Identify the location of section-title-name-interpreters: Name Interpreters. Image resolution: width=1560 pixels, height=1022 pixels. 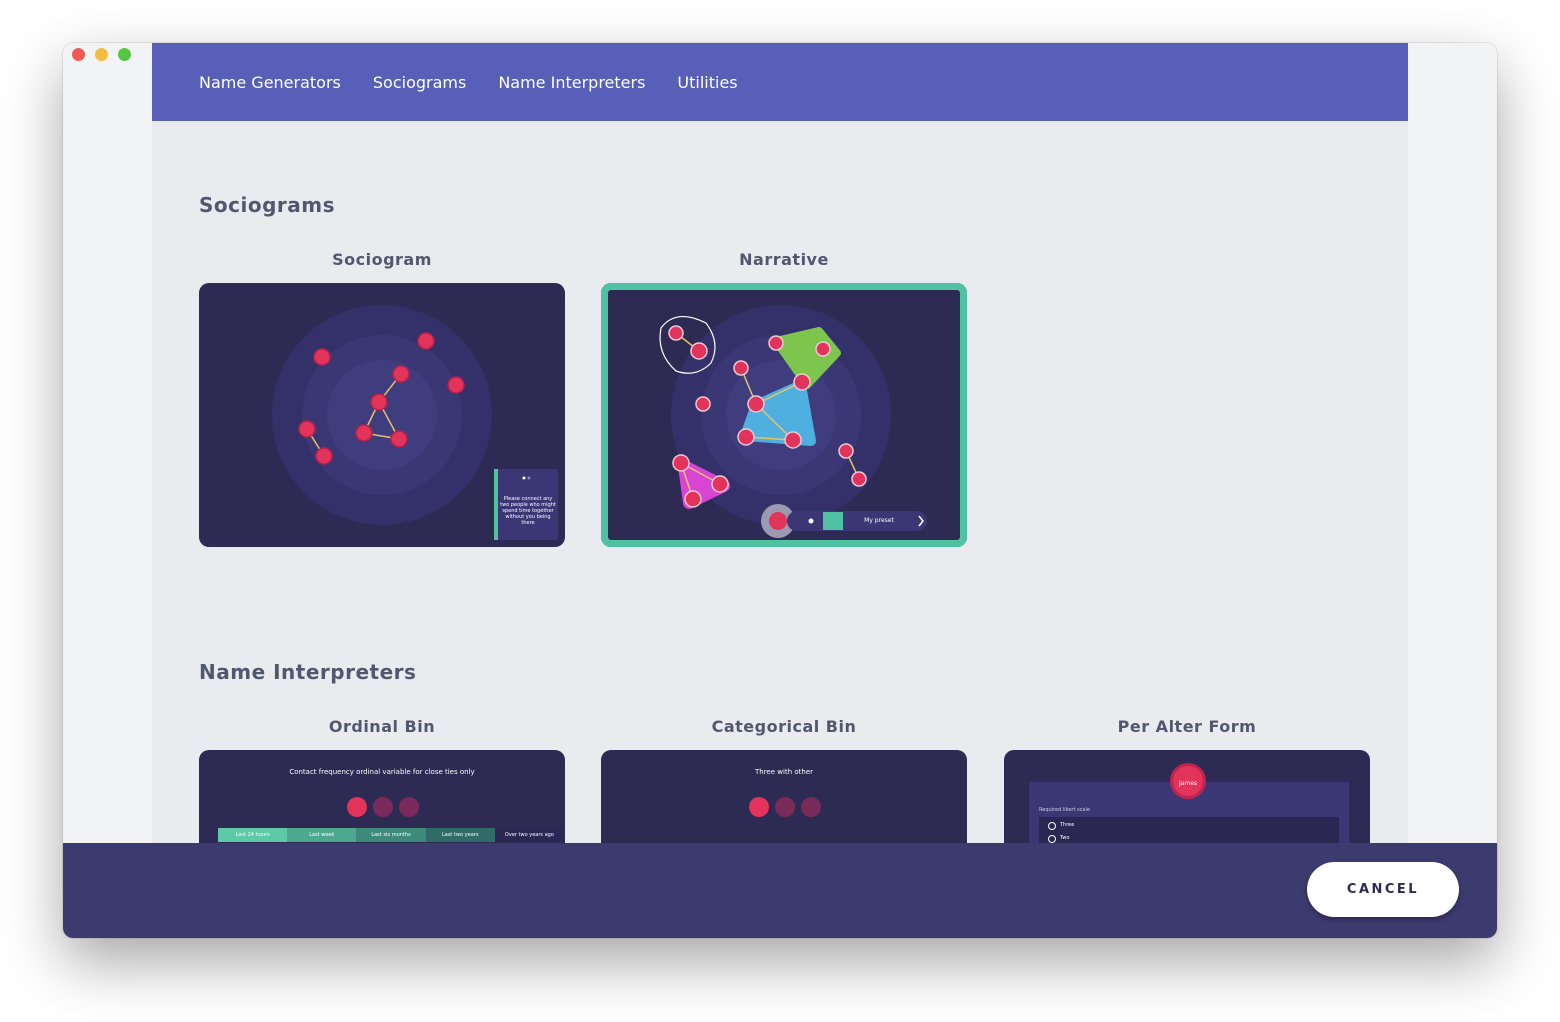
(308, 672).